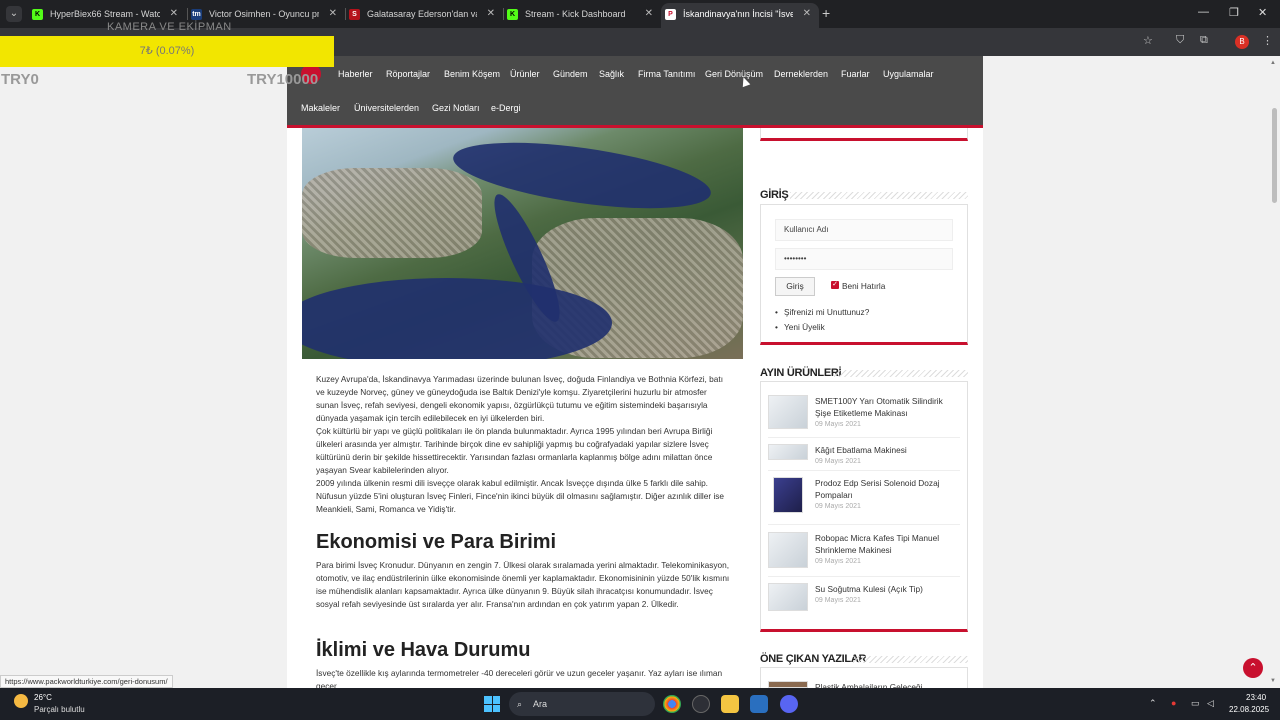 Image resolution: width=1280 pixels, height=720 pixels. Describe the element at coordinates (864, 134) in the screenshot. I see `sidebar-box-partial` at that location.